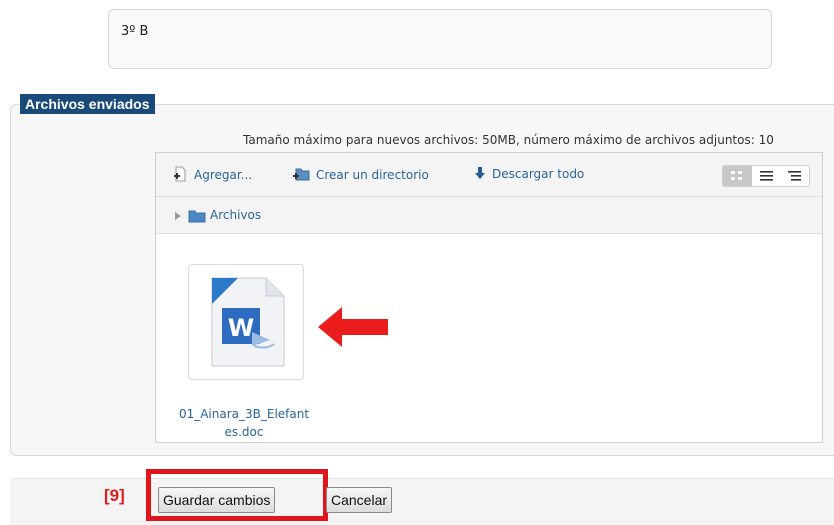 Image resolution: width=834 pixels, height=525 pixels. What do you see at coordinates (180, 175) in the screenshot?
I see `add-file-icon` at bounding box center [180, 175].